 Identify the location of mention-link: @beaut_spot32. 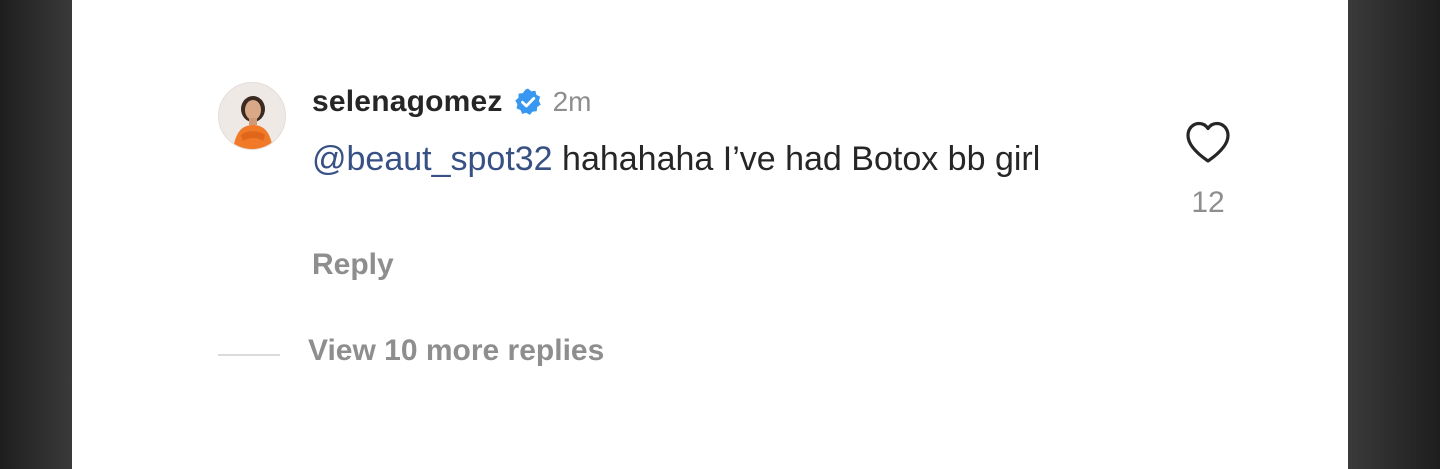
(432, 159).